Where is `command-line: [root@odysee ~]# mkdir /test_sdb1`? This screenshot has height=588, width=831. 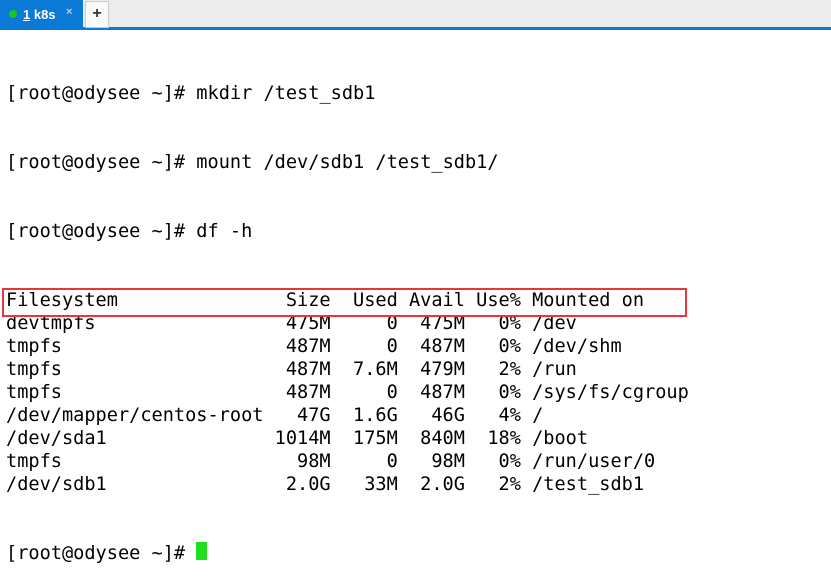
command-line: [root@odysee ~]# mkdir /test_sdb1 is located at coordinates (191, 93).